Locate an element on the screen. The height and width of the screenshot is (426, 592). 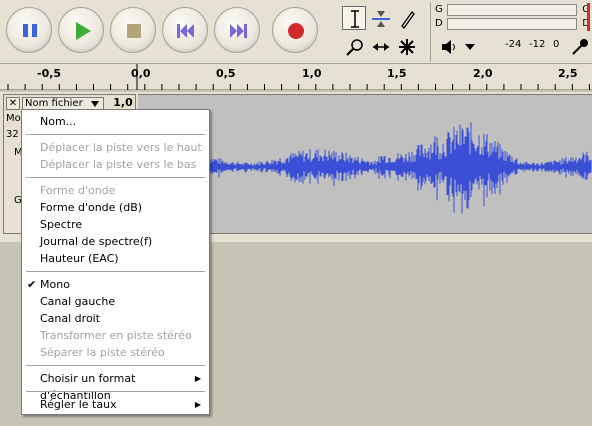
menu-item-label: Transformer en piste stéréo is located at coordinates (116, 335).